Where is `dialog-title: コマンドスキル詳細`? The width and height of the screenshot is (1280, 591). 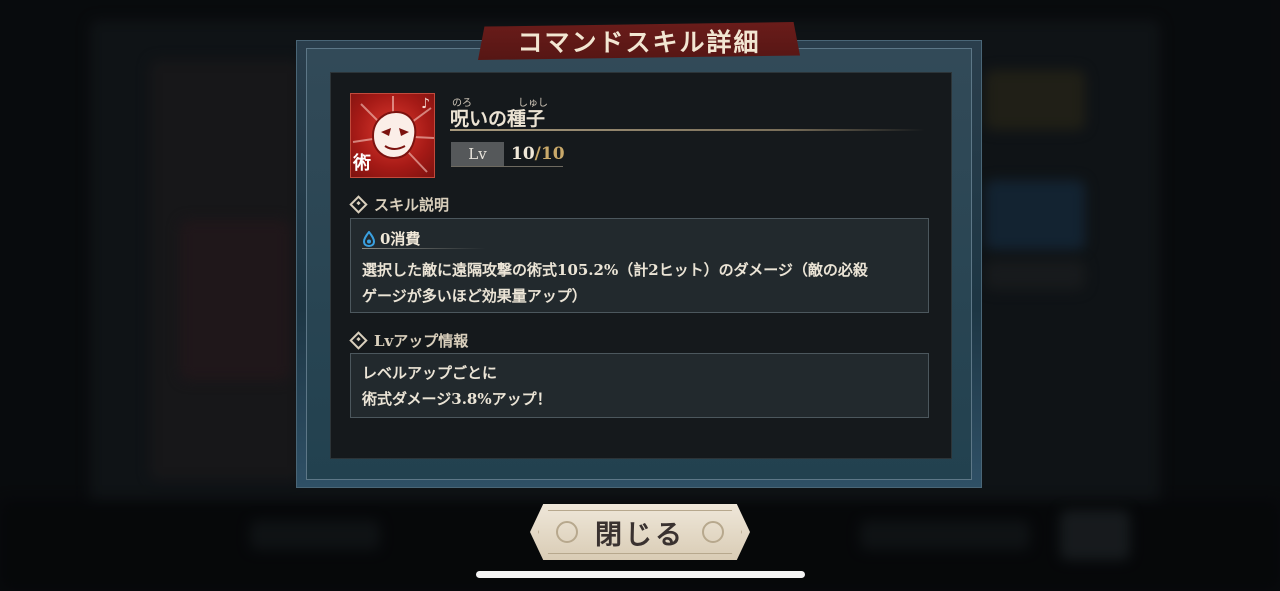
dialog-title: コマンドスキル詳細 is located at coordinates (639, 42).